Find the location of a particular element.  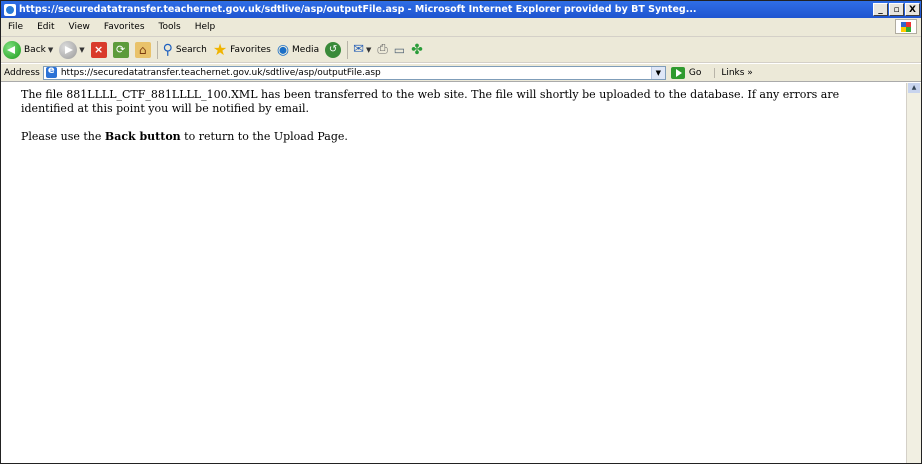

links-button: Links » is located at coordinates (733, 72).